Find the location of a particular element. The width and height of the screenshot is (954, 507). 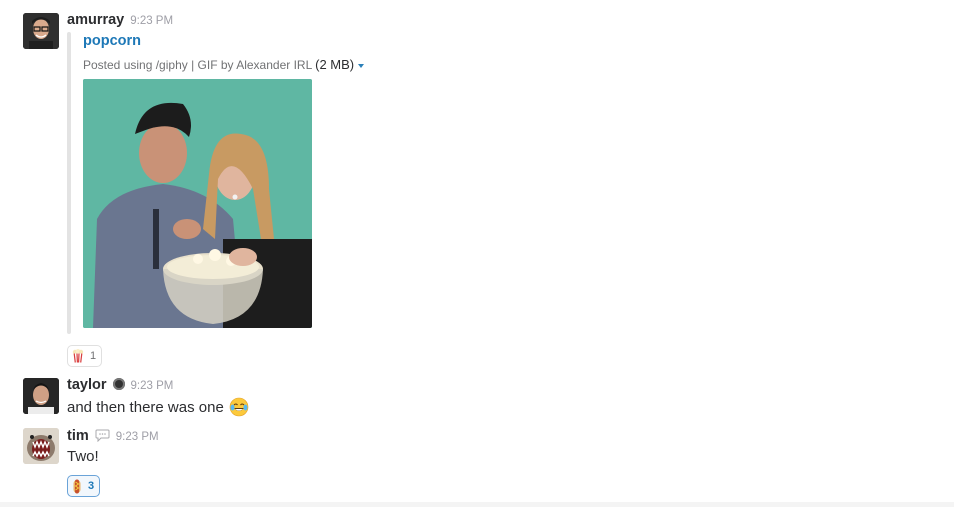

attachment-title-link: popcorn is located at coordinates (112, 41).